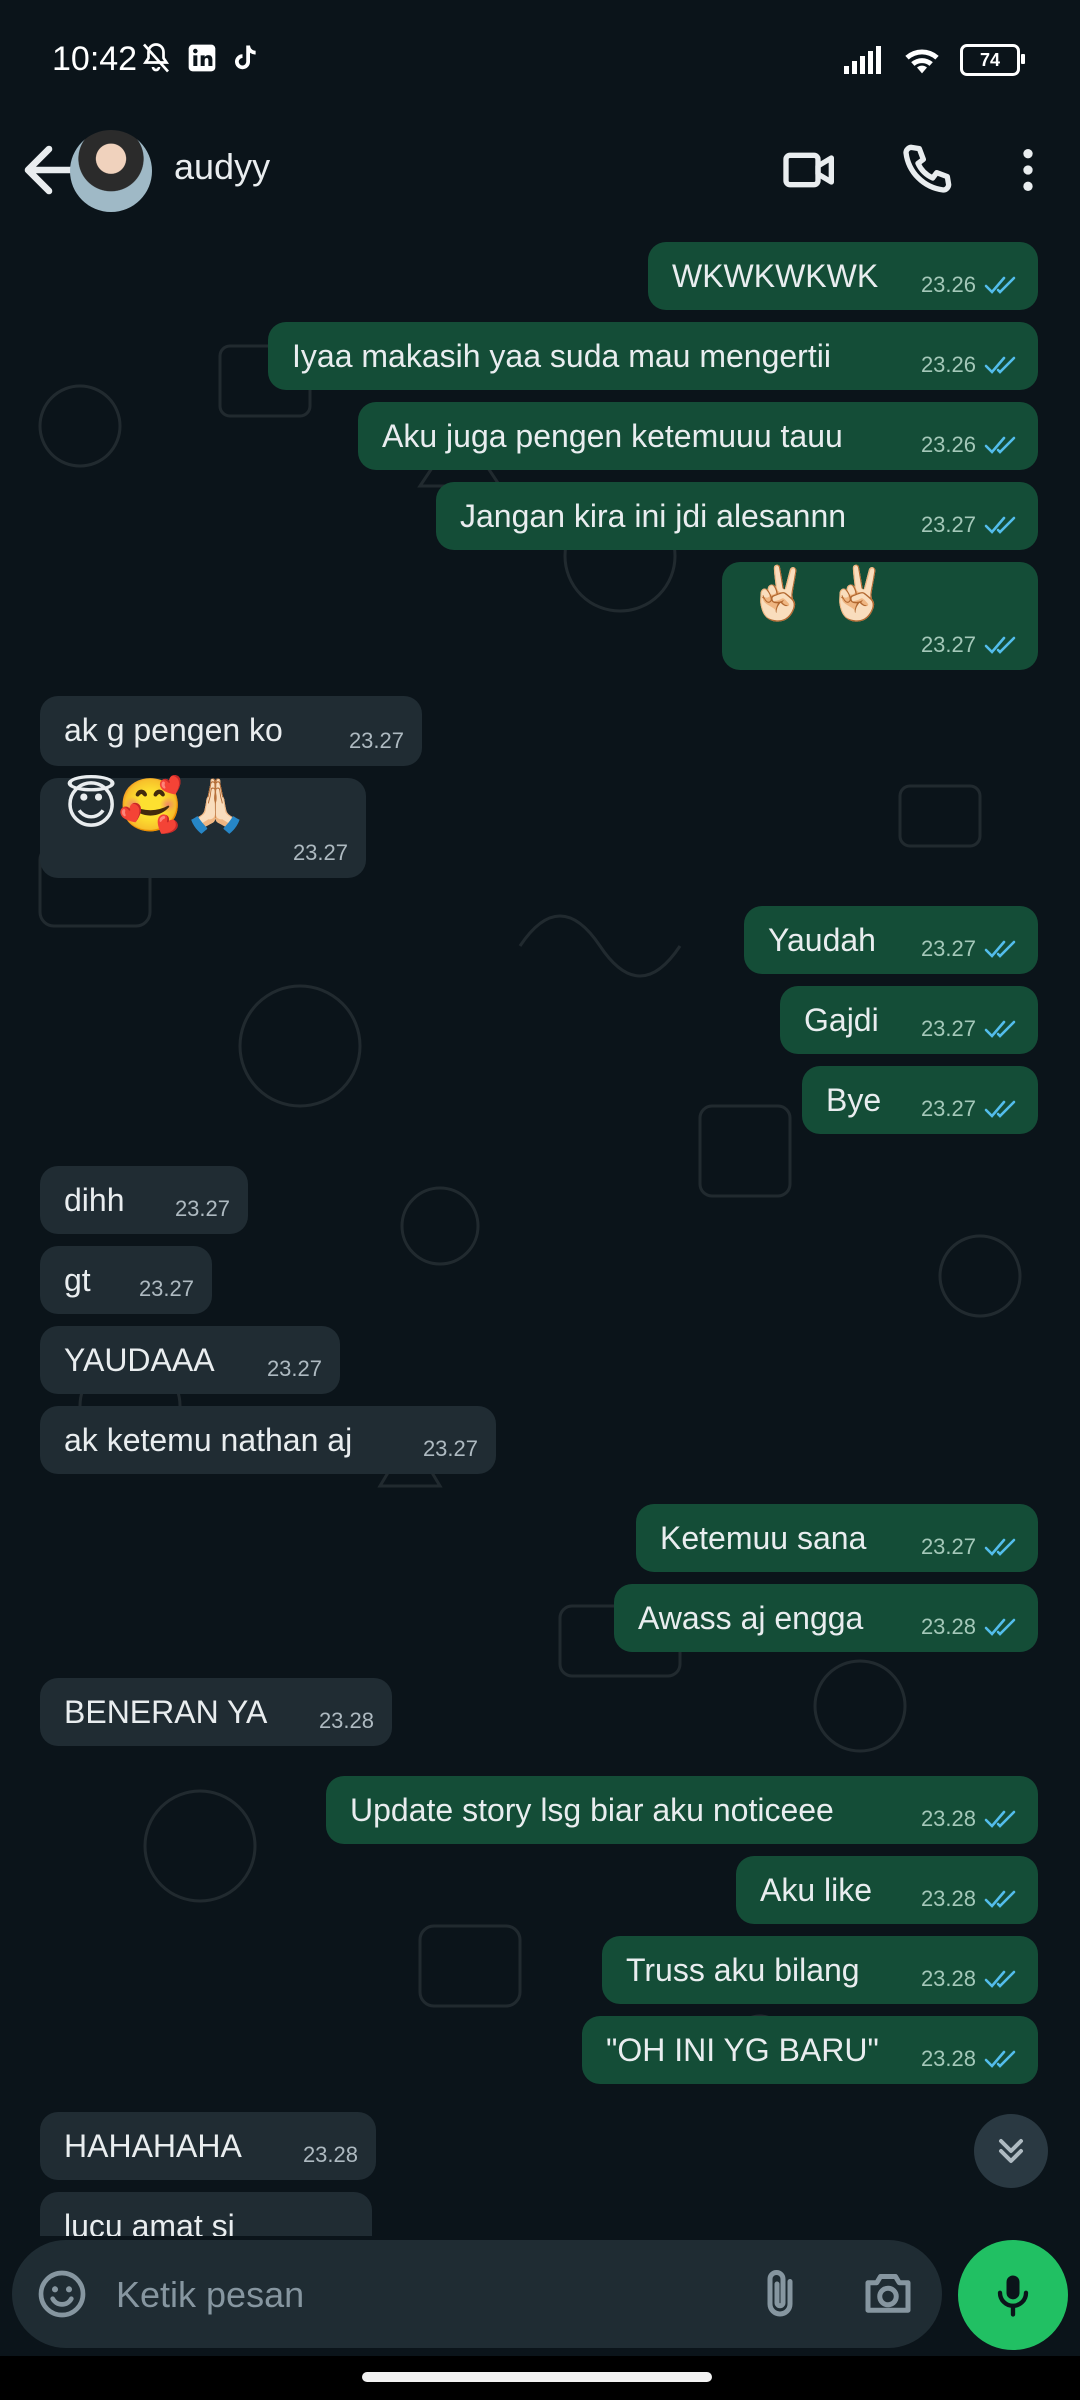 Image resolution: width=1080 pixels, height=2400 pixels. I want to click on message-bubble-outgoing: Update story lsg biar aku noticeee 23.28, so click(682, 1810).